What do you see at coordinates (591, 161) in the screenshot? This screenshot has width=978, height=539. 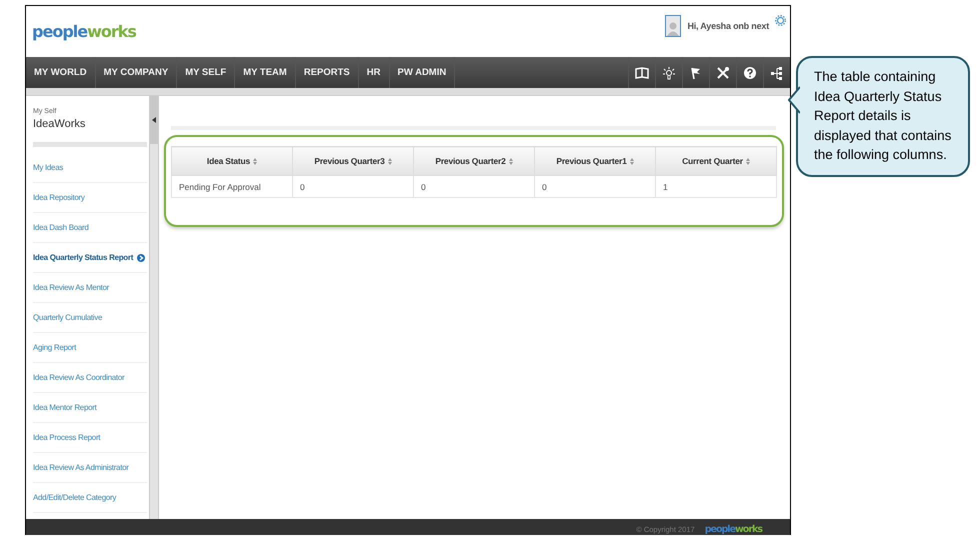 I see `column-title: Previous Quarter1` at bounding box center [591, 161].